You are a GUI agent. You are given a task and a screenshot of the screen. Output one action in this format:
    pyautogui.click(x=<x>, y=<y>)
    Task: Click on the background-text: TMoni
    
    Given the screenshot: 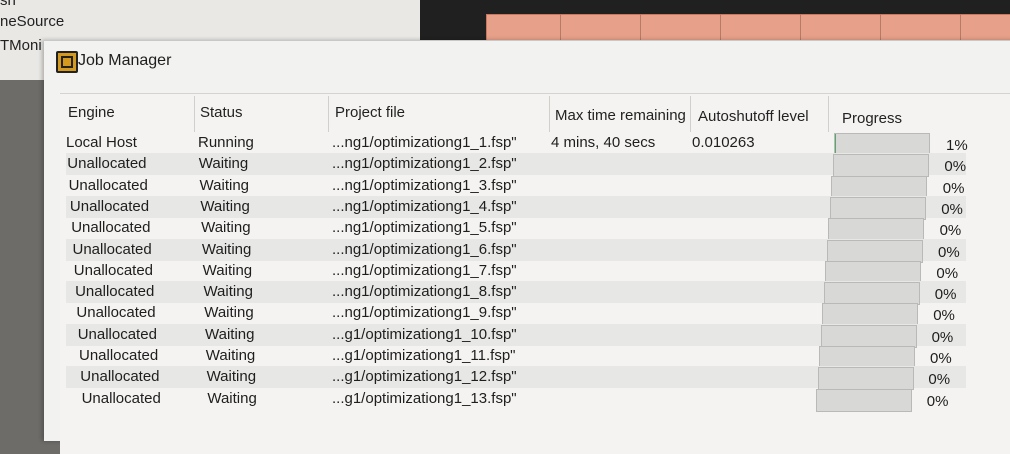 What is the action you would take?
    pyautogui.click(x=21, y=45)
    